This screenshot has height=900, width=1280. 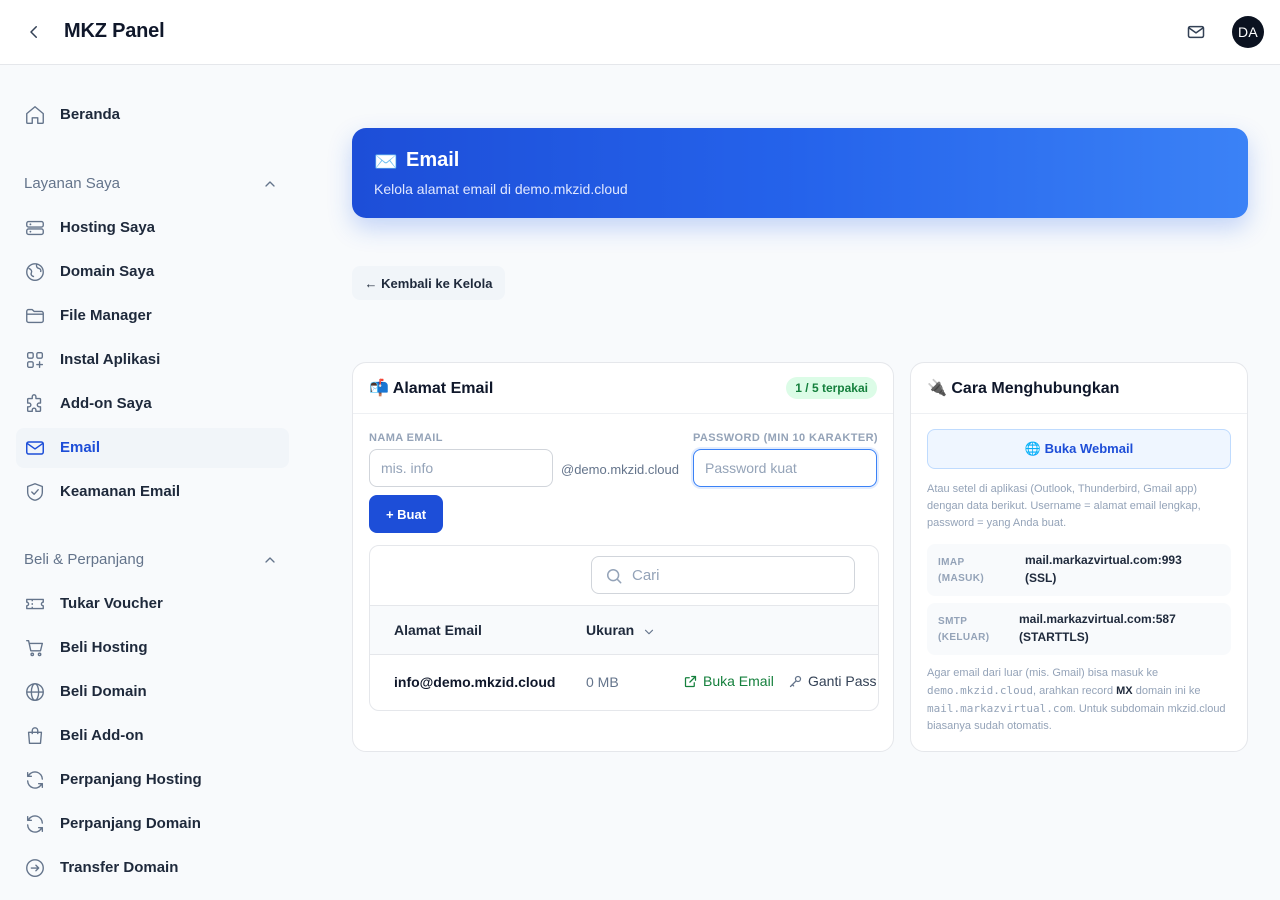 I want to click on sidebar-item-beli-hosting: Beli Hosting, so click(x=152, y=648).